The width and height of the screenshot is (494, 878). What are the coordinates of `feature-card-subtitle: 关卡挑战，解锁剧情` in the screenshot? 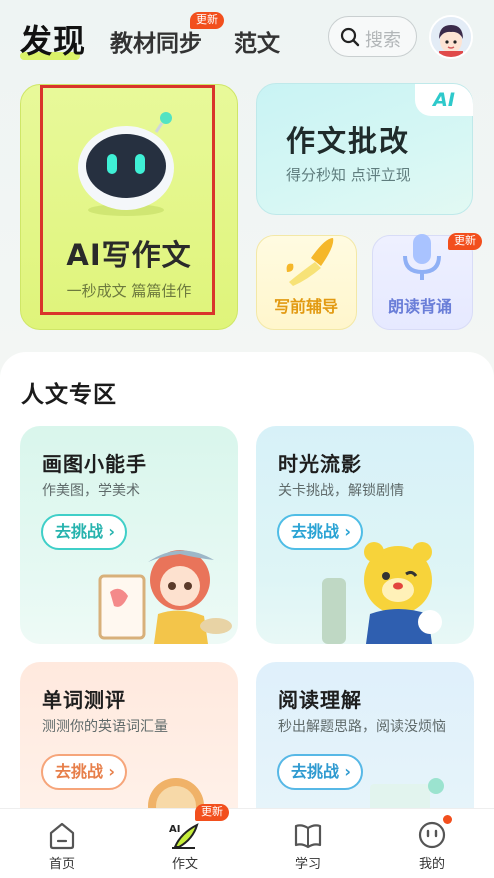 It's located at (341, 491).